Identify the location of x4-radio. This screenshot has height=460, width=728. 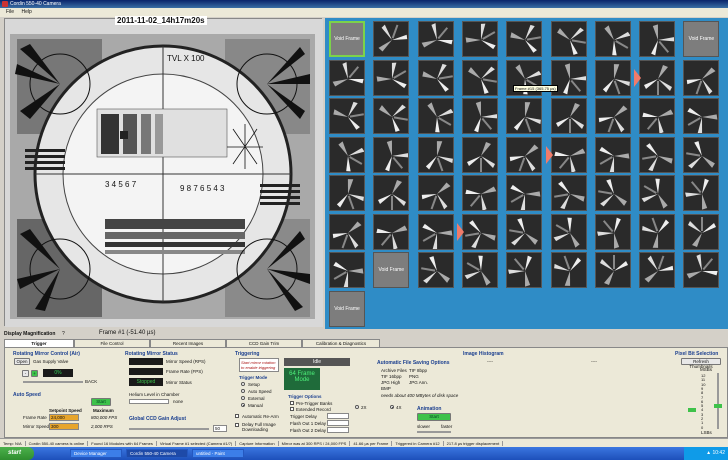
(392, 407).